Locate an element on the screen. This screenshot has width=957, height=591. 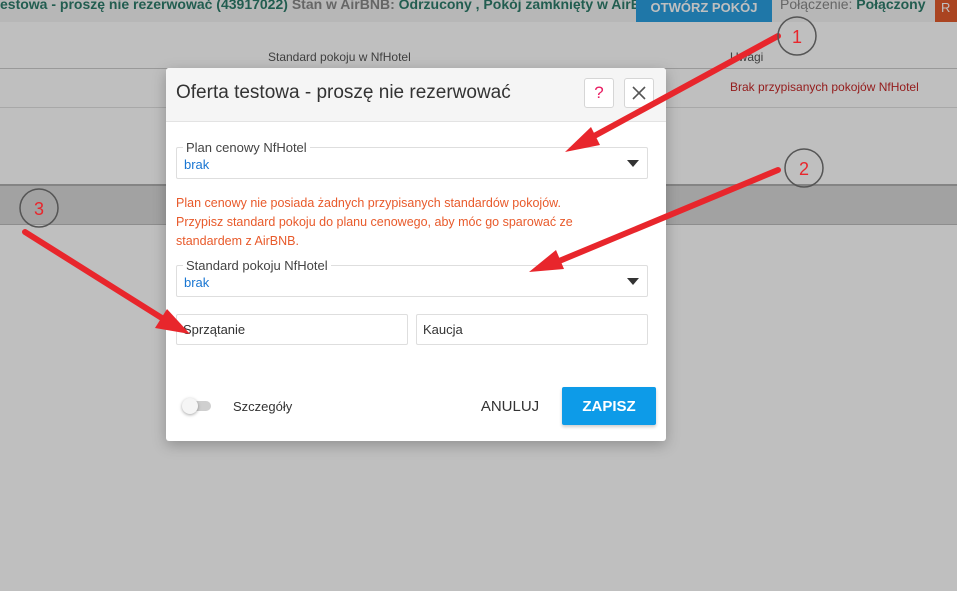
annotation-2: 2 is located at coordinates (676, 210).